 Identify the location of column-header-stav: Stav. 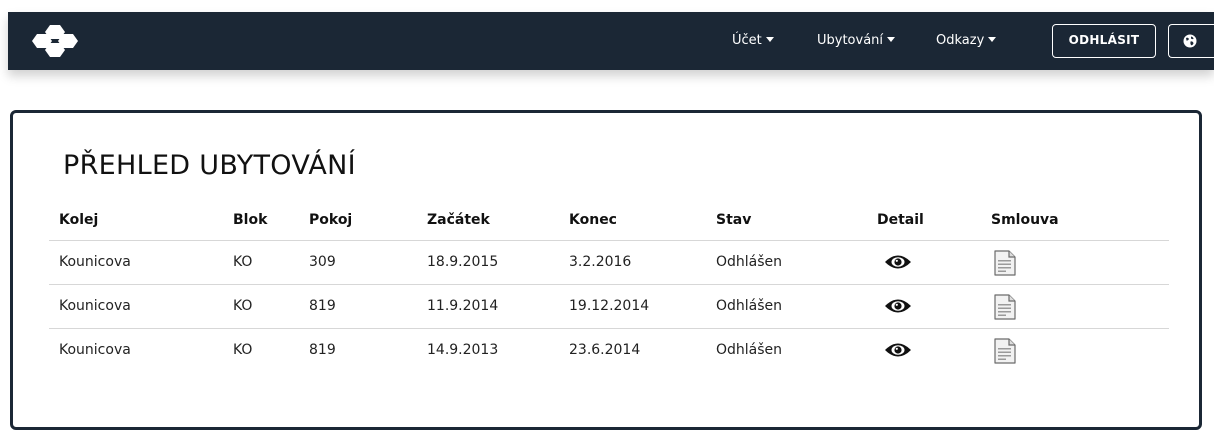
(734, 220).